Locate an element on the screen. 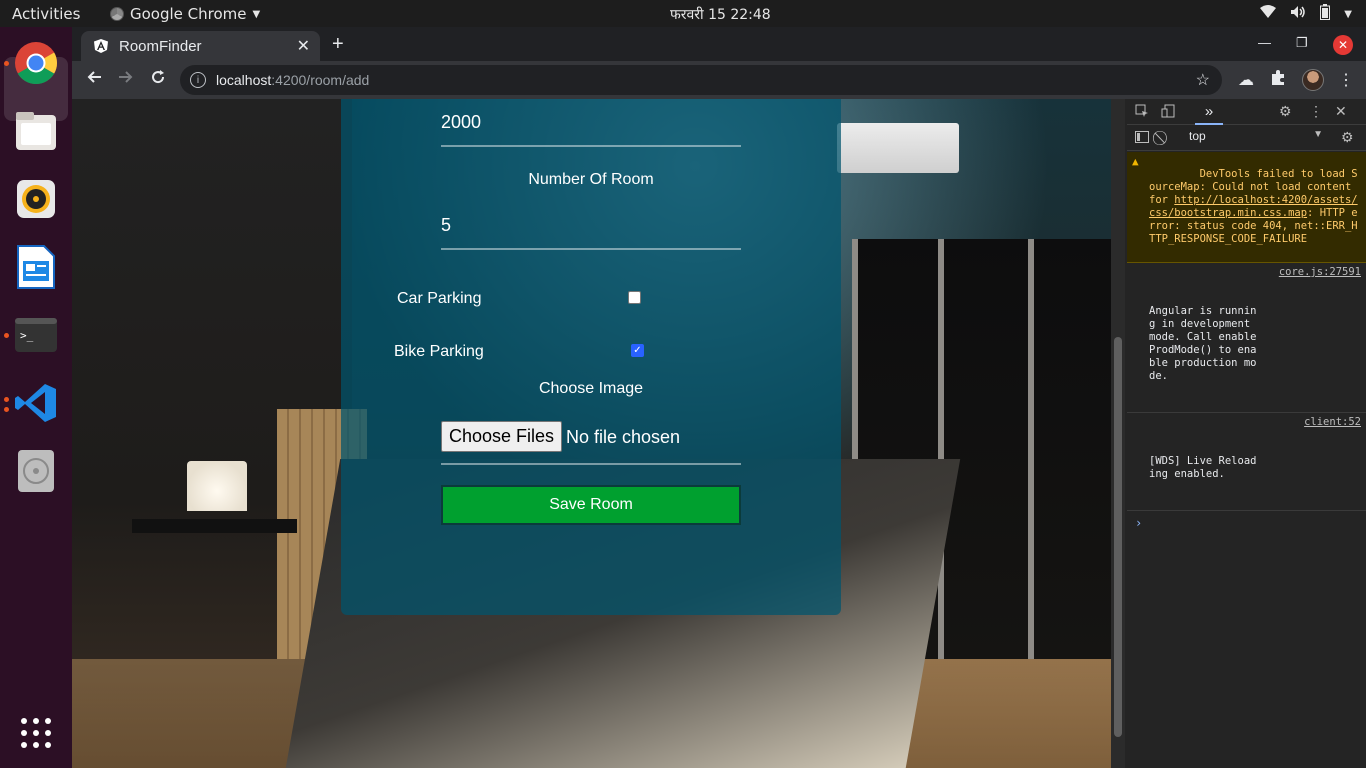 The height and width of the screenshot is (768, 1366). app-menu: Google Chrome ▼ is located at coordinates (185, 14).